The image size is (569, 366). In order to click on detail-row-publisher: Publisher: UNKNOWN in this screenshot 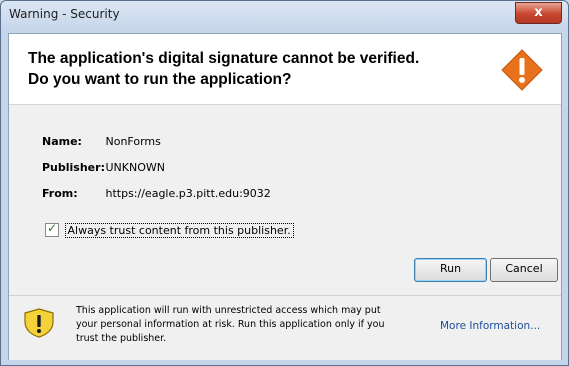, I will do `click(103, 167)`.